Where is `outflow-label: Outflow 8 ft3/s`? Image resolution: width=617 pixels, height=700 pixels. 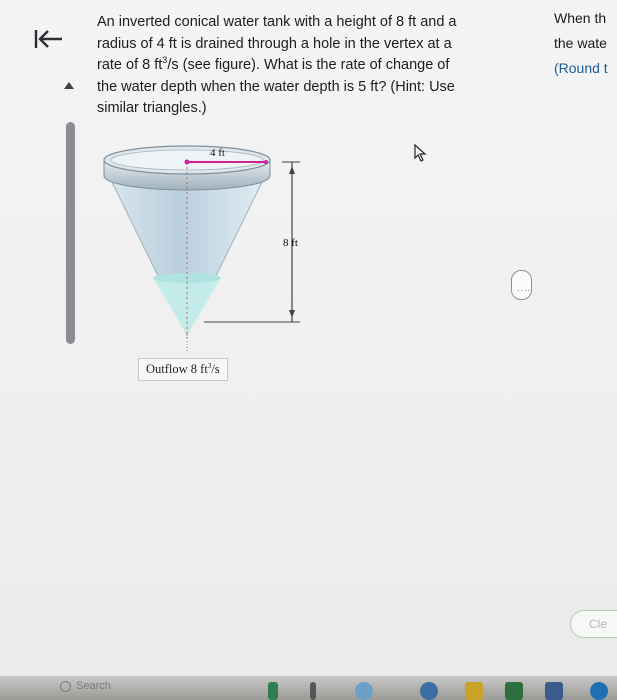 outflow-label: Outflow 8 ft3/s is located at coordinates (183, 370).